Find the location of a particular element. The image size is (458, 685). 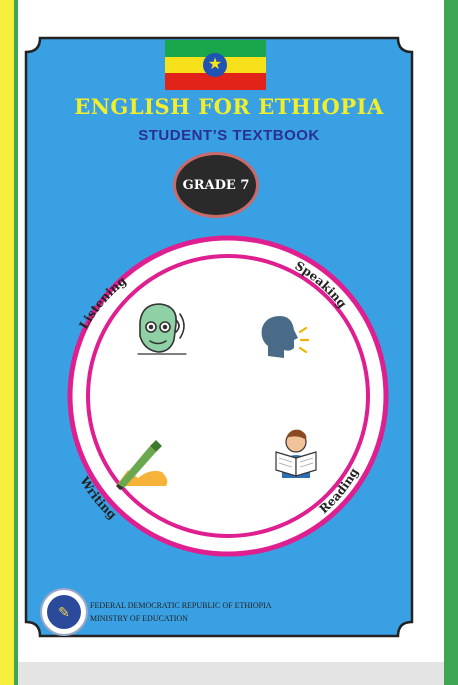

book-subtitle: STUDENT’S TEXTBOOK is located at coordinates (229, 135).